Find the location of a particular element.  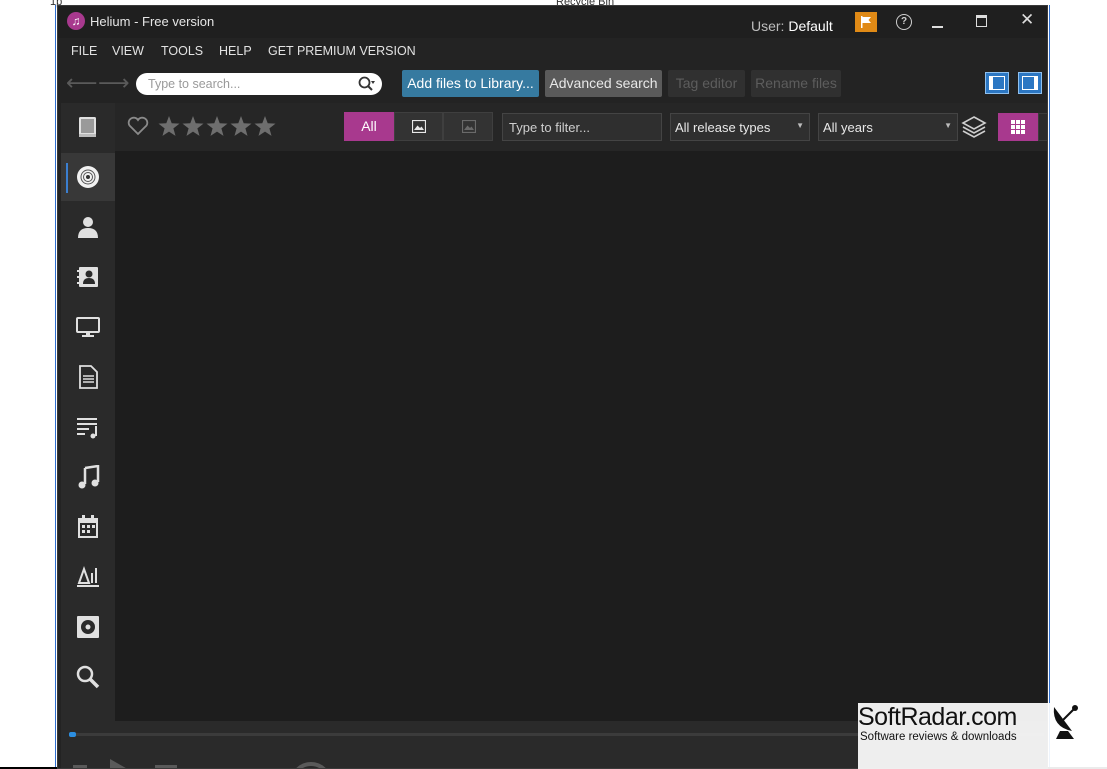

view-small-grid-button is located at coordinates (1018, 127).